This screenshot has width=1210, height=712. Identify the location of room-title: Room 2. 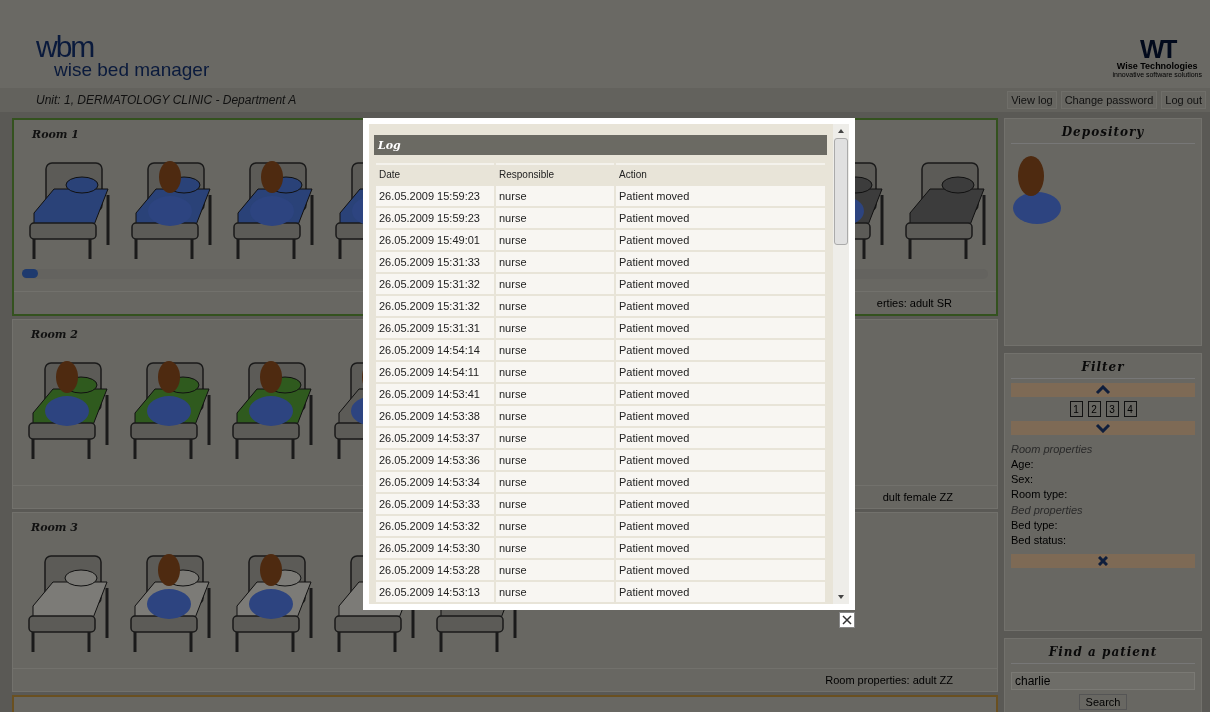
(54, 334).